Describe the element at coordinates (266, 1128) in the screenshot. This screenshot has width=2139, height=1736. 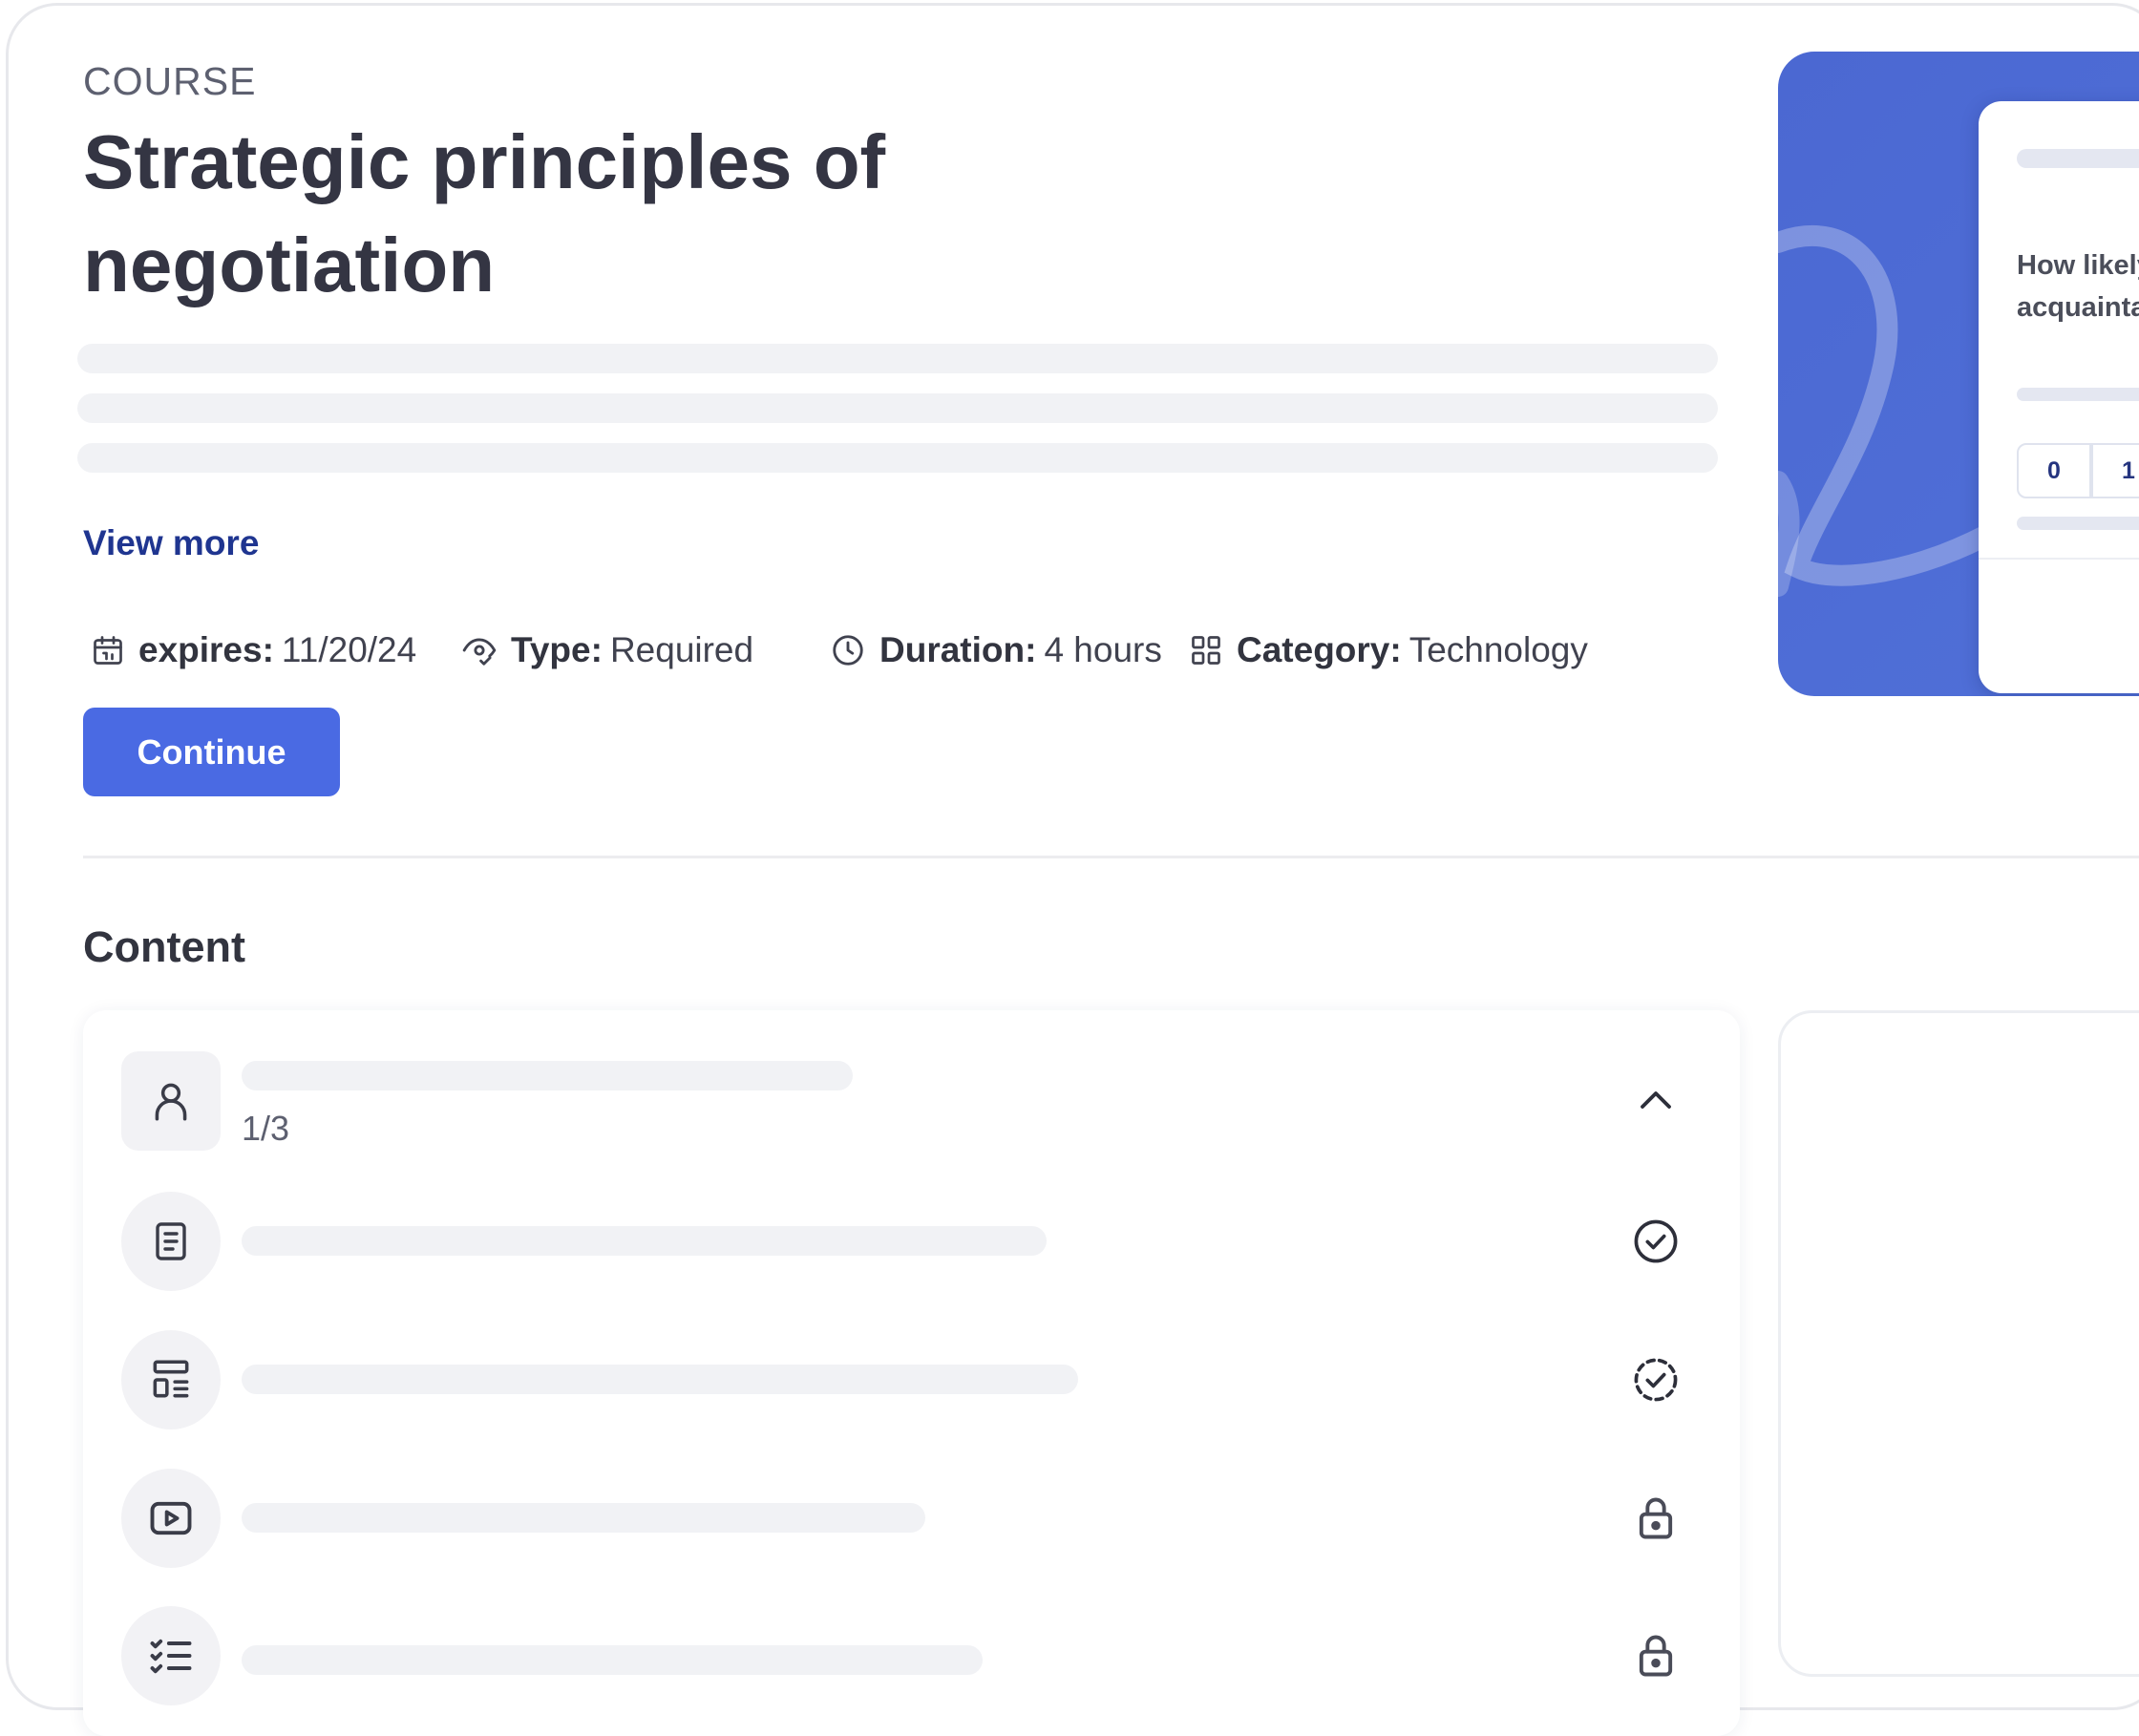
I see `module-progress: 1/3` at that location.